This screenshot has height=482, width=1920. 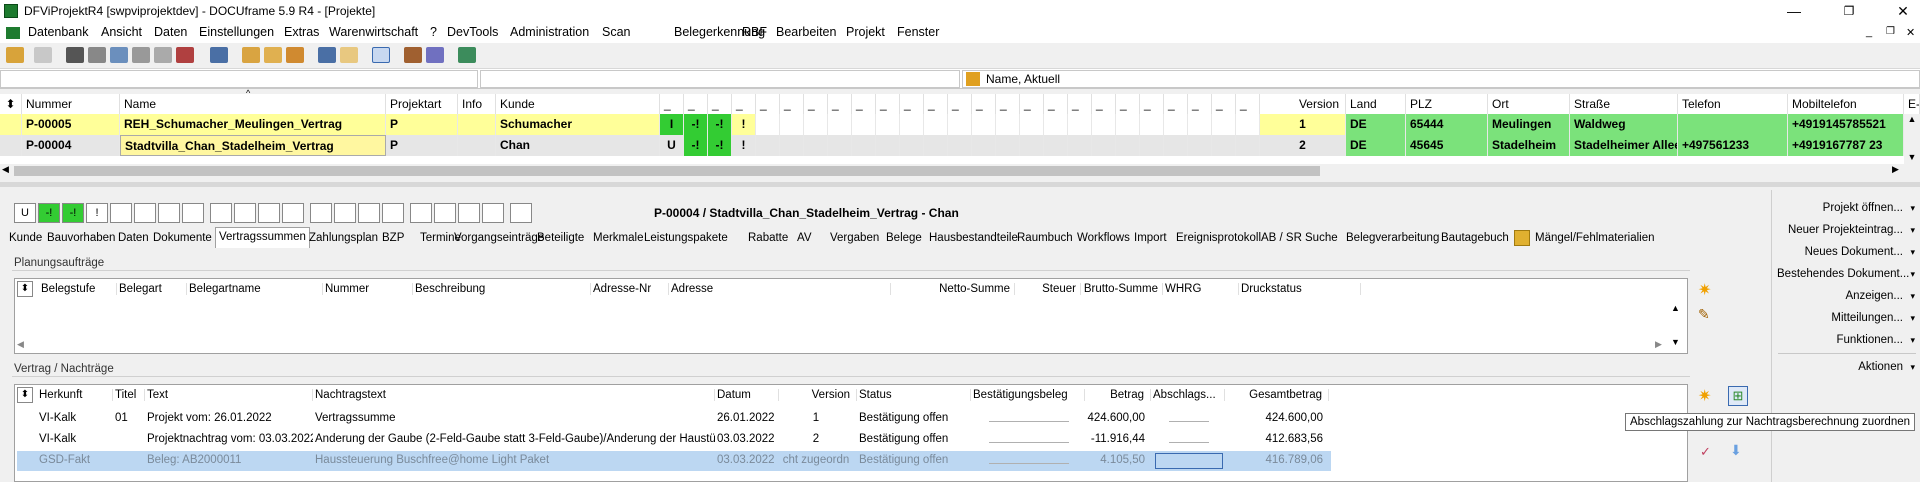 What do you see at coordinates (25, 289) in the screenshot?
I see `planung-config-button: ⬍` at bounding box center [25, 289].